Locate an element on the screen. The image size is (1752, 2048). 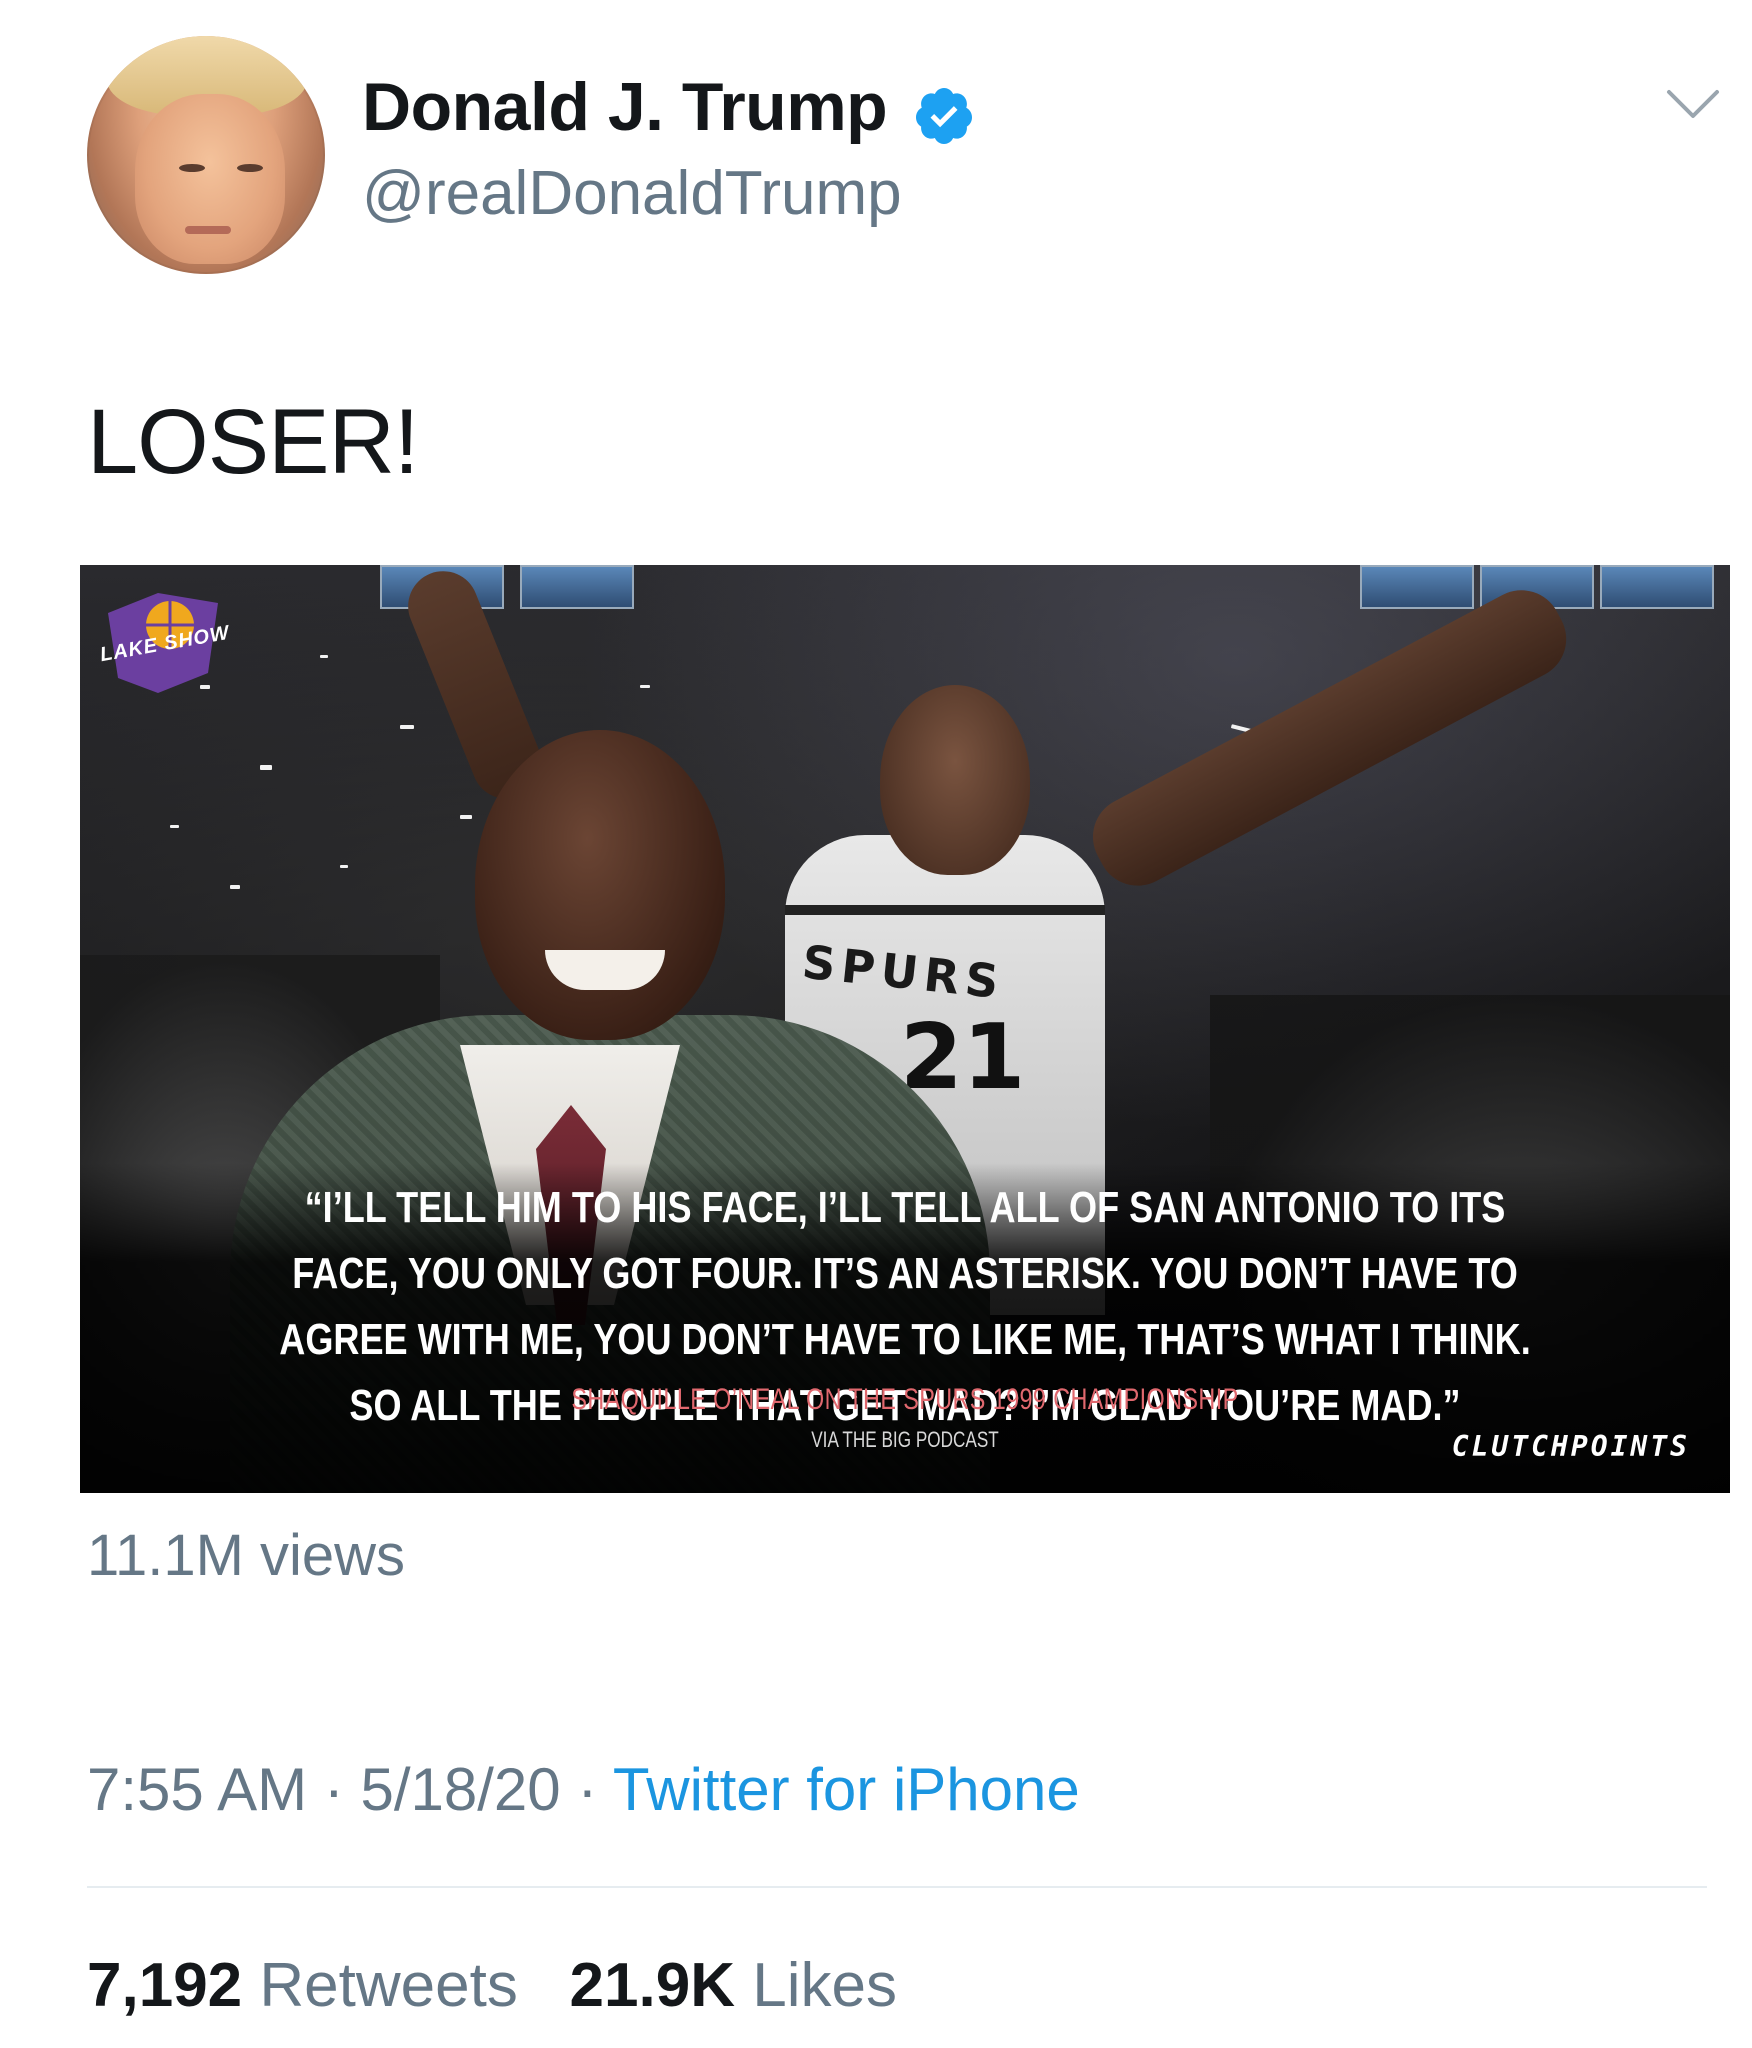
tweet-source-link: Twitter for iPhone is located at coordinates (846, 1789).